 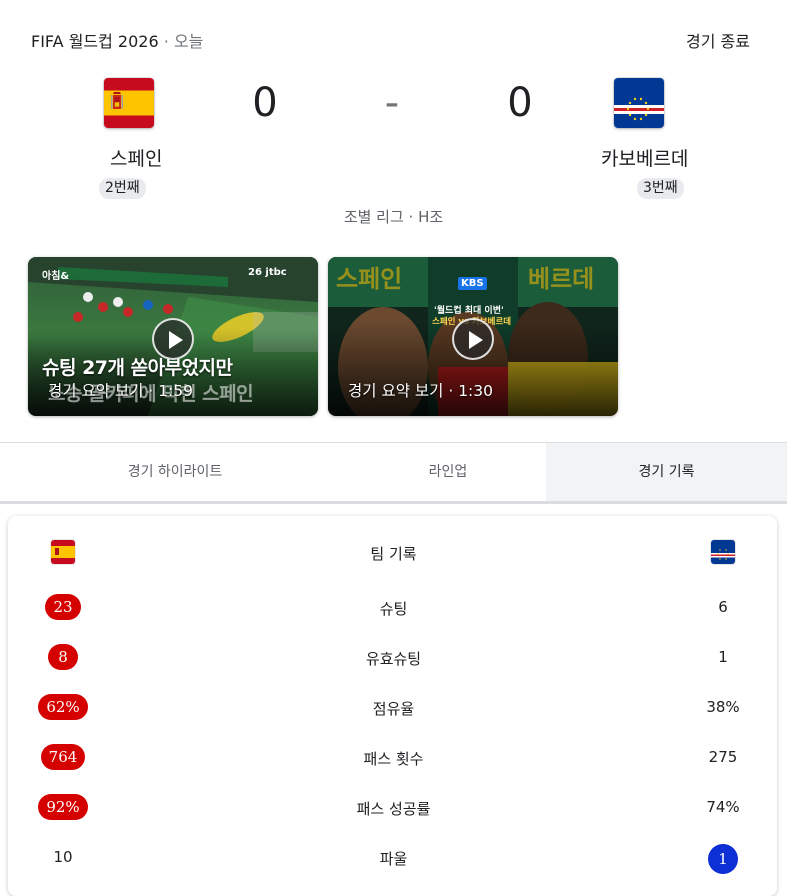 What do you see at coordinates (723, 757) in the screenshot?
I see `stat-away-value: 275` at bounding box center [723, 757].